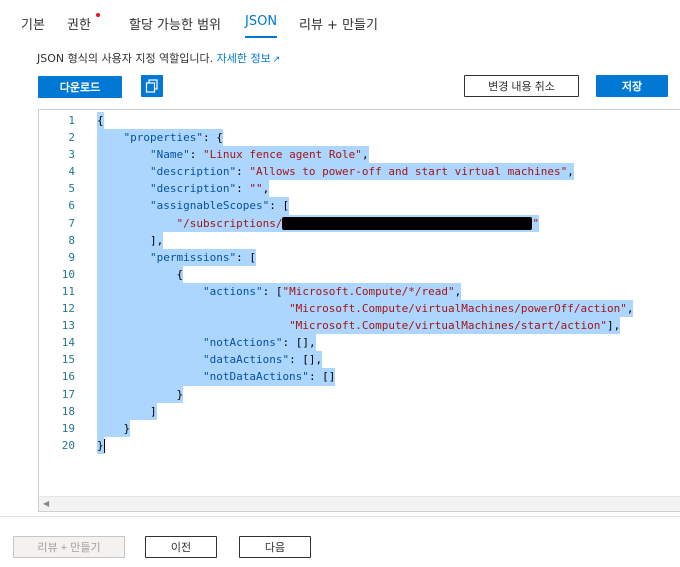 The height and width of the screenshot is (567, 680). I want to click on line-number: 12, so click(68, 309).